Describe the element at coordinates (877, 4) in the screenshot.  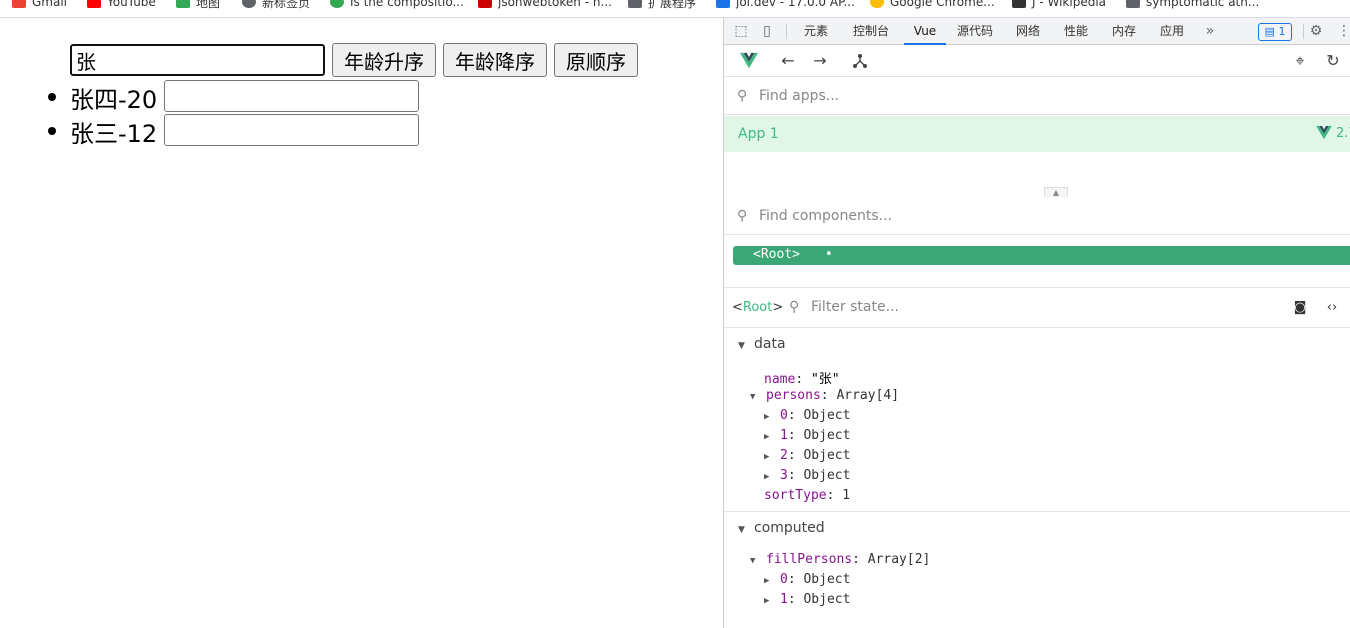
I see `chrome-icon` at that location.